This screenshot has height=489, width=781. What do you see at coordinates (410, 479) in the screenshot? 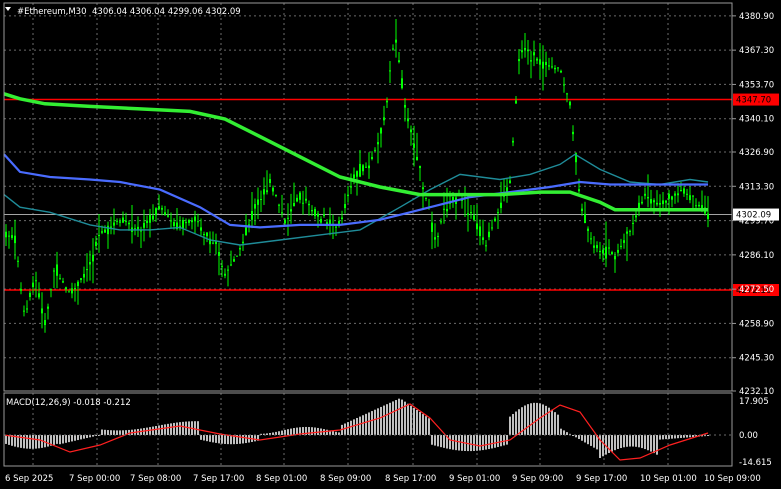
I see `x-tick-label: 8 Sep 17:00` at bounding box center [410, 479].